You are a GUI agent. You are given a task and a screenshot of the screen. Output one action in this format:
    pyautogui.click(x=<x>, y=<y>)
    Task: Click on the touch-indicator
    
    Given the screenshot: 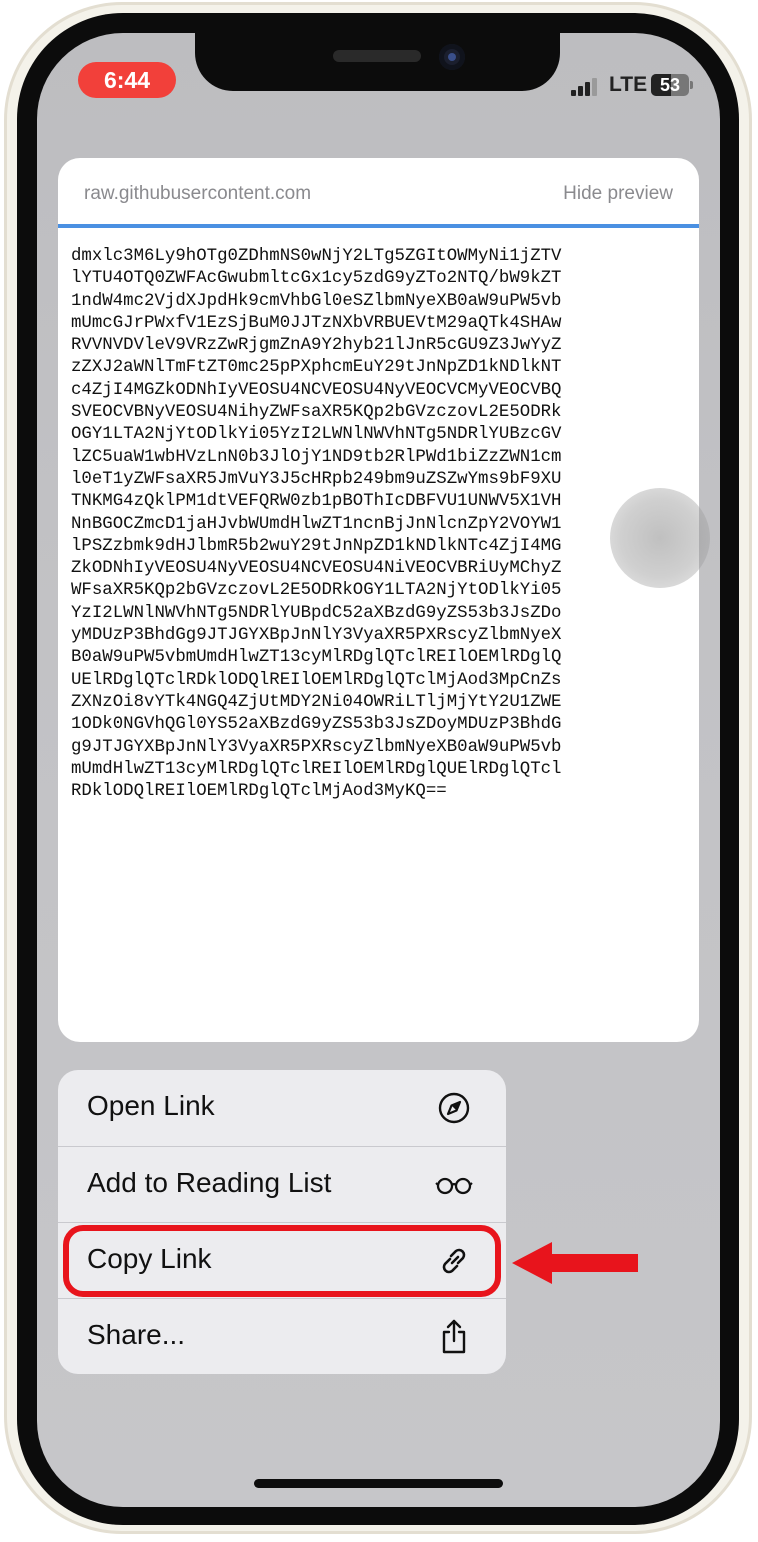 What is the action you would take?
    pyautogui.click(x=660, y=538)
    